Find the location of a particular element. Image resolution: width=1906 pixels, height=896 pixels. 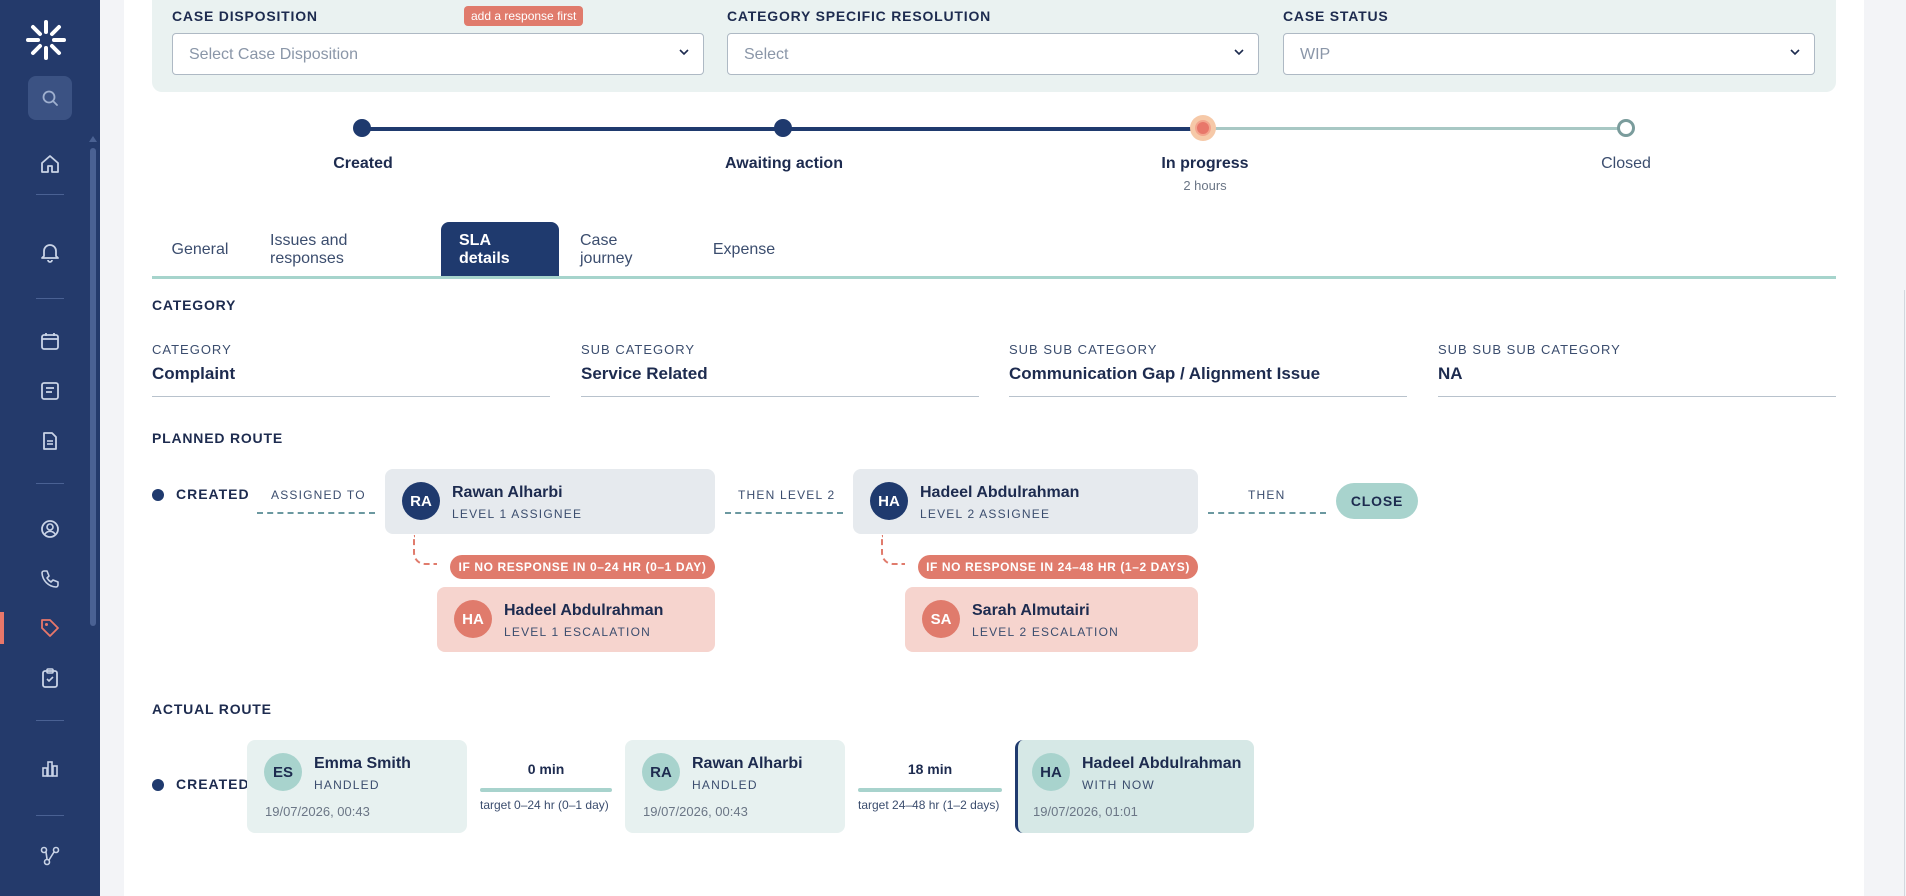

case-status-select: WIP is located at coordinates (1549, 54).